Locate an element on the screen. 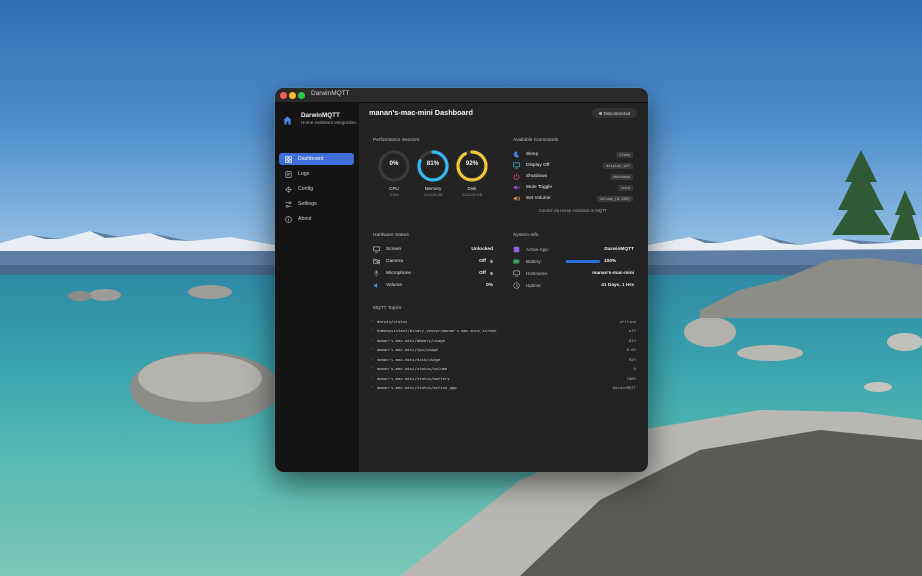  mqtt-value: off is located at coordinates (632, 330).